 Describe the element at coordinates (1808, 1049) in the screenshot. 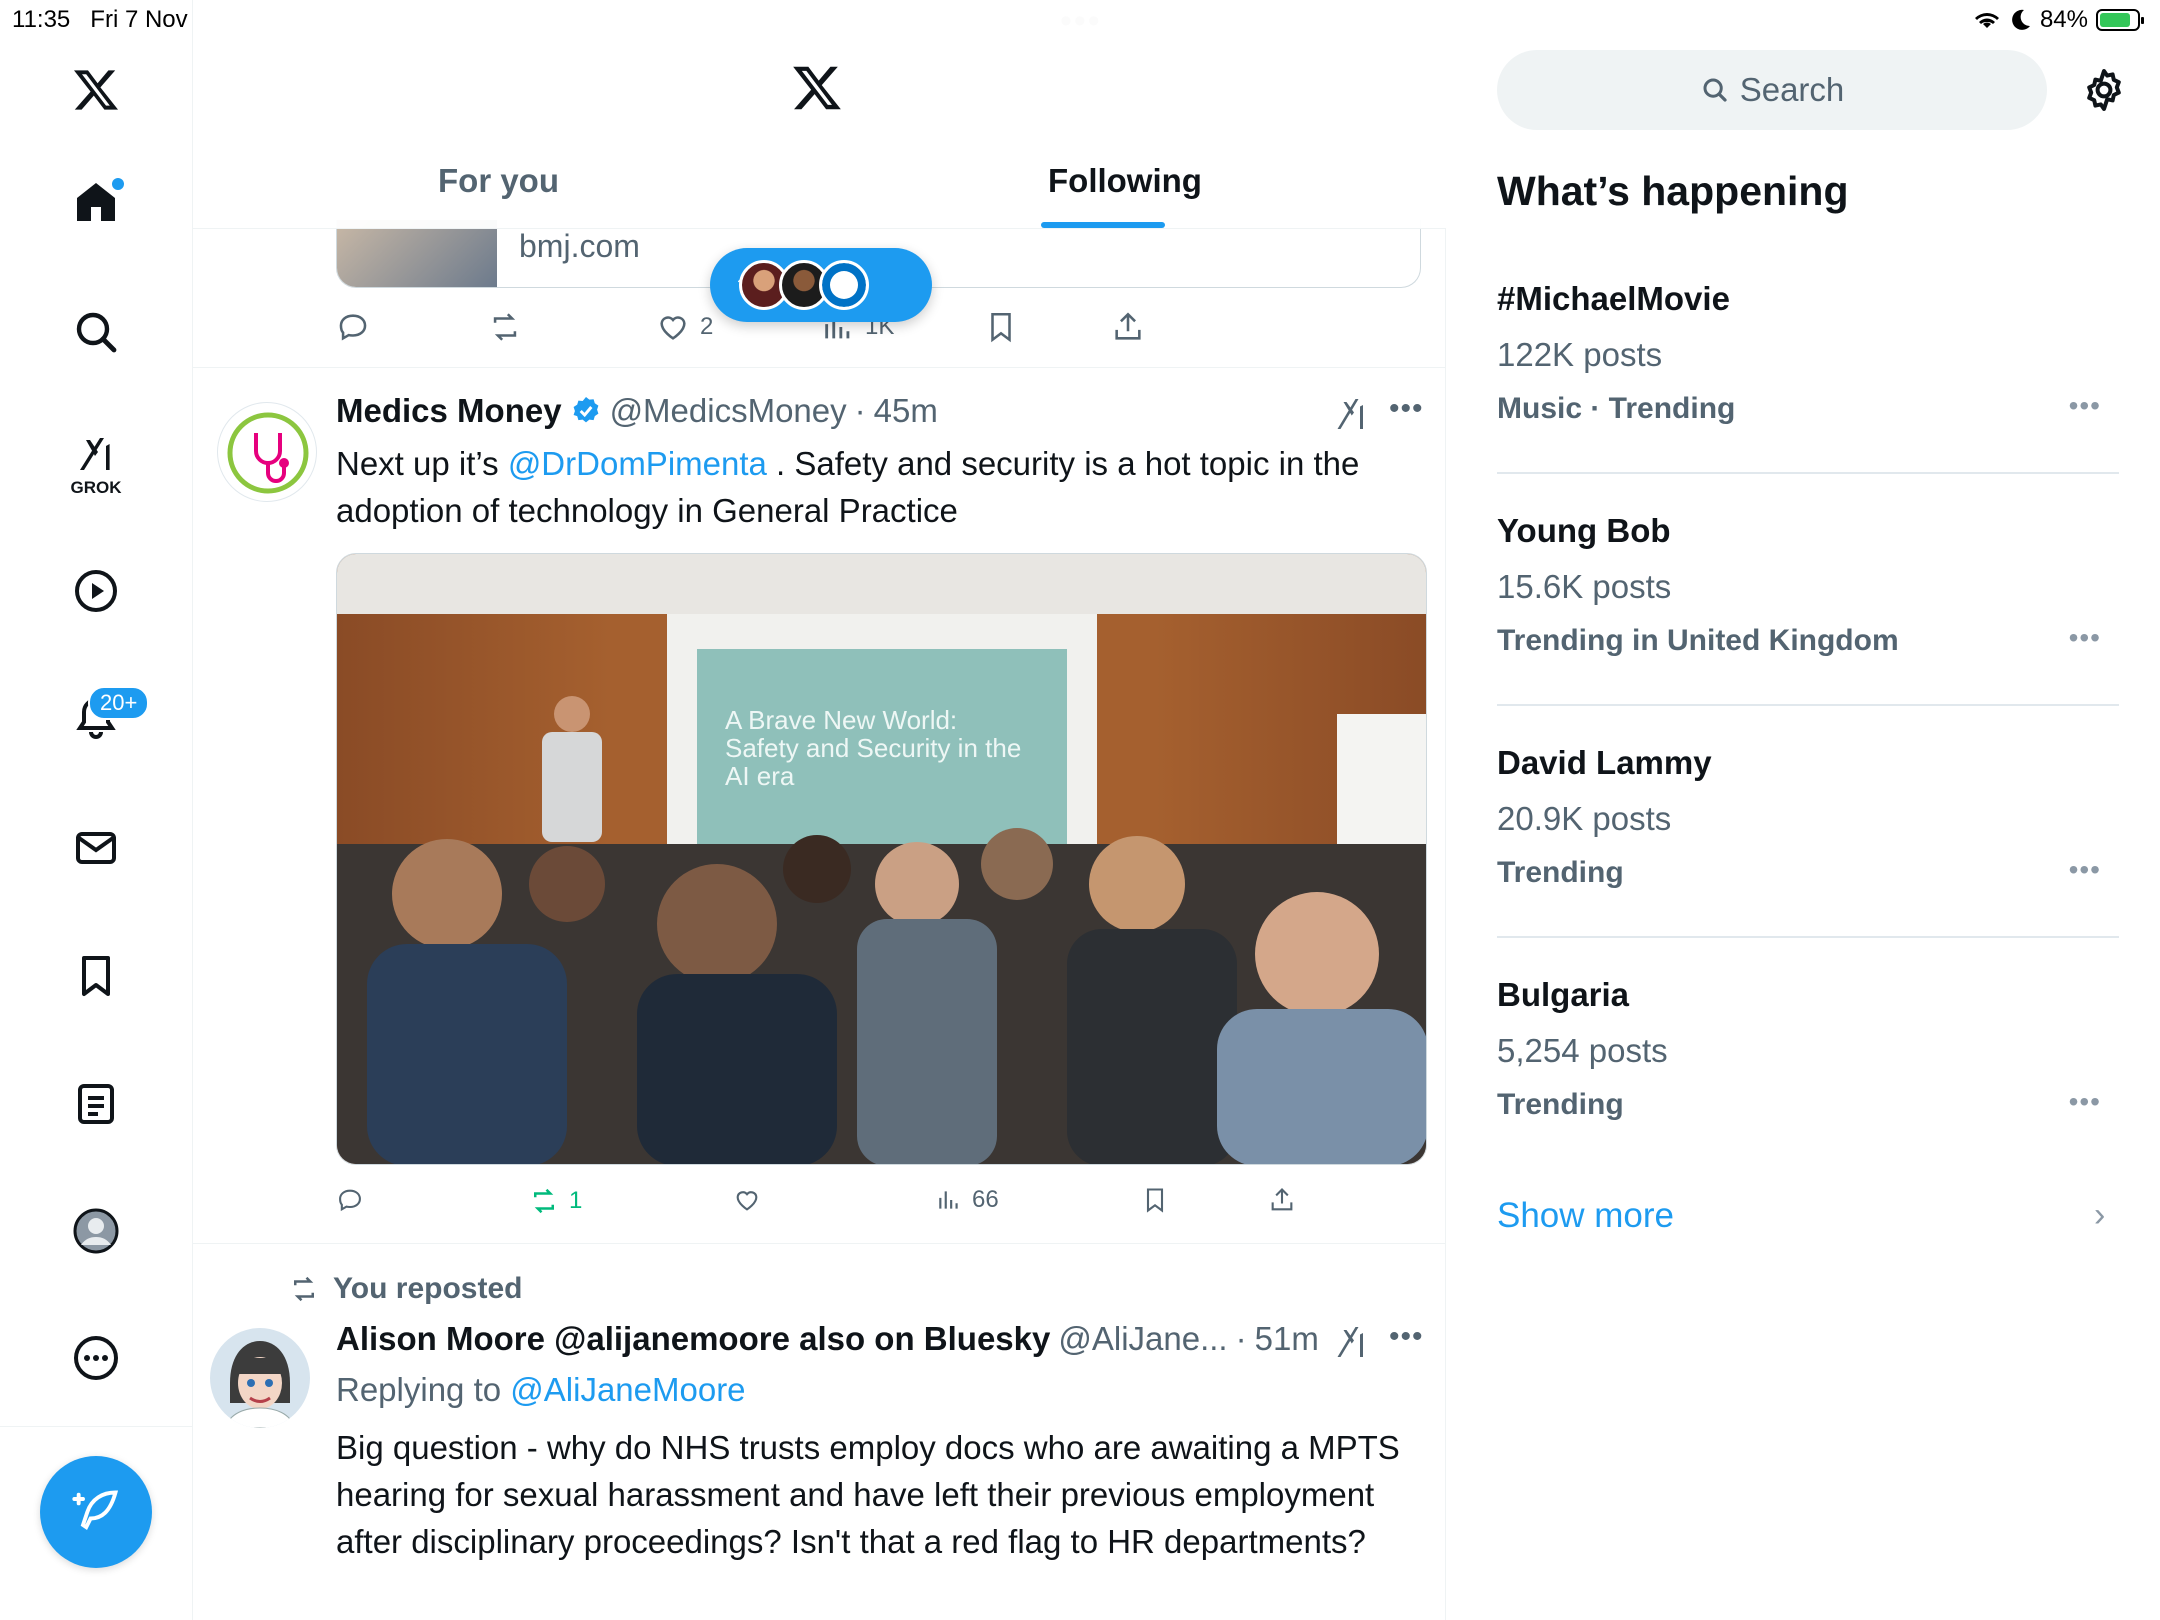

I see `trend-item: Bulgaria 5,254 posts Trending •••` at that location.